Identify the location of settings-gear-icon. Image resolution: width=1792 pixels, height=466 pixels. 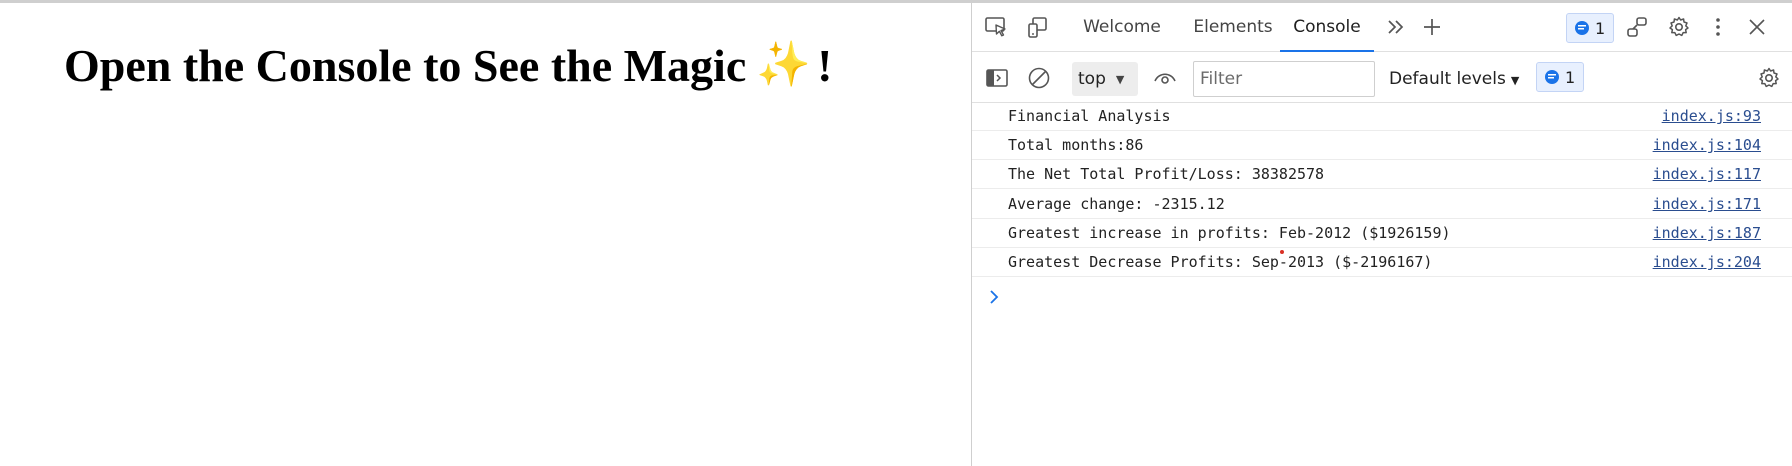
(1679, 27).